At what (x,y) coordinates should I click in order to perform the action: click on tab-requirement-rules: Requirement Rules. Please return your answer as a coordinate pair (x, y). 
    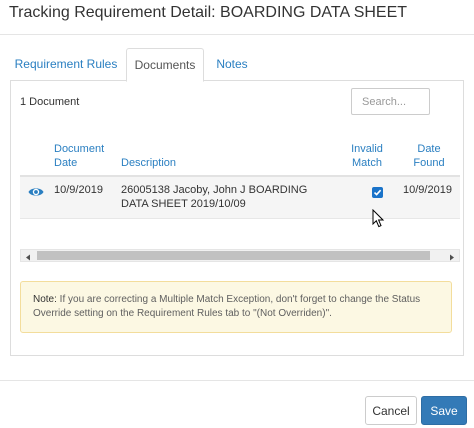
    Looking at the image, I should click on (66, 64).